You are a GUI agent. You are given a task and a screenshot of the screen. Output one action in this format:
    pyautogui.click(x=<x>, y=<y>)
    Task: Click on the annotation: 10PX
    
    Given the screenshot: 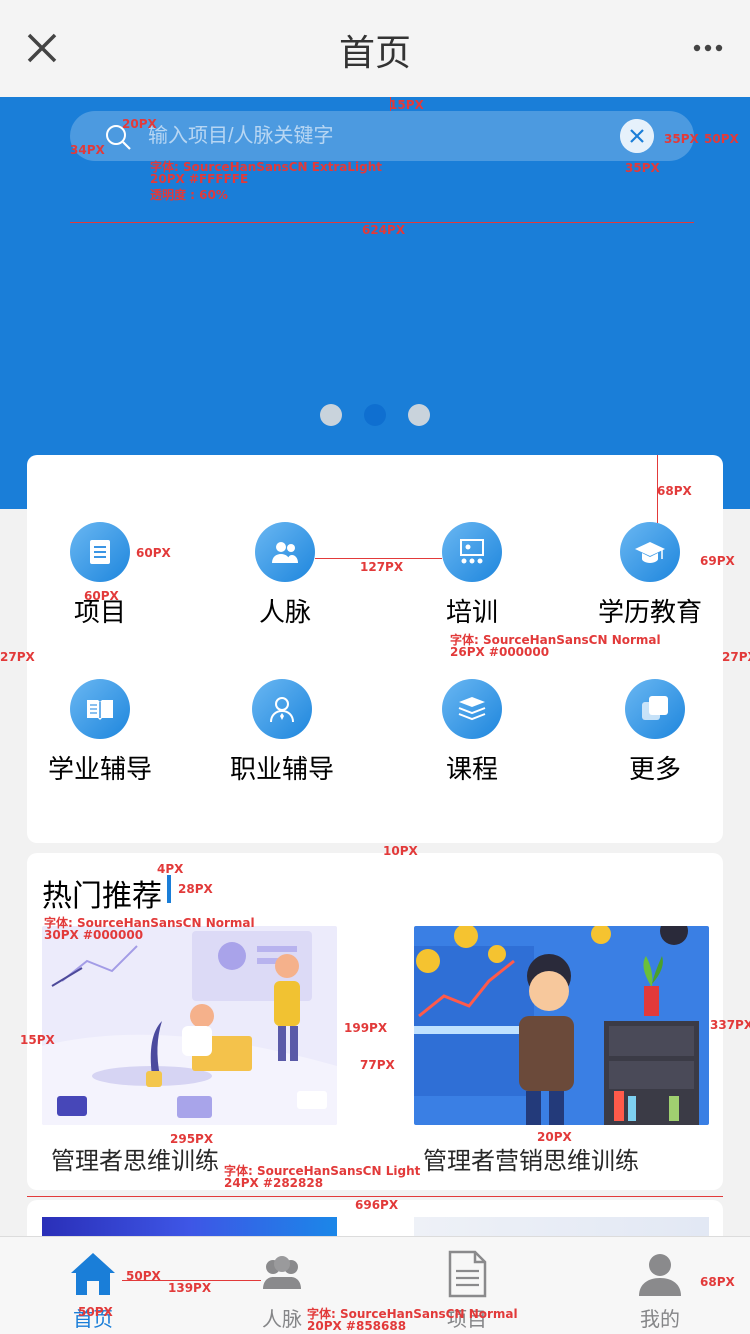 What is the action you would take?
    pyautogui.click(x=400, y=851)
    